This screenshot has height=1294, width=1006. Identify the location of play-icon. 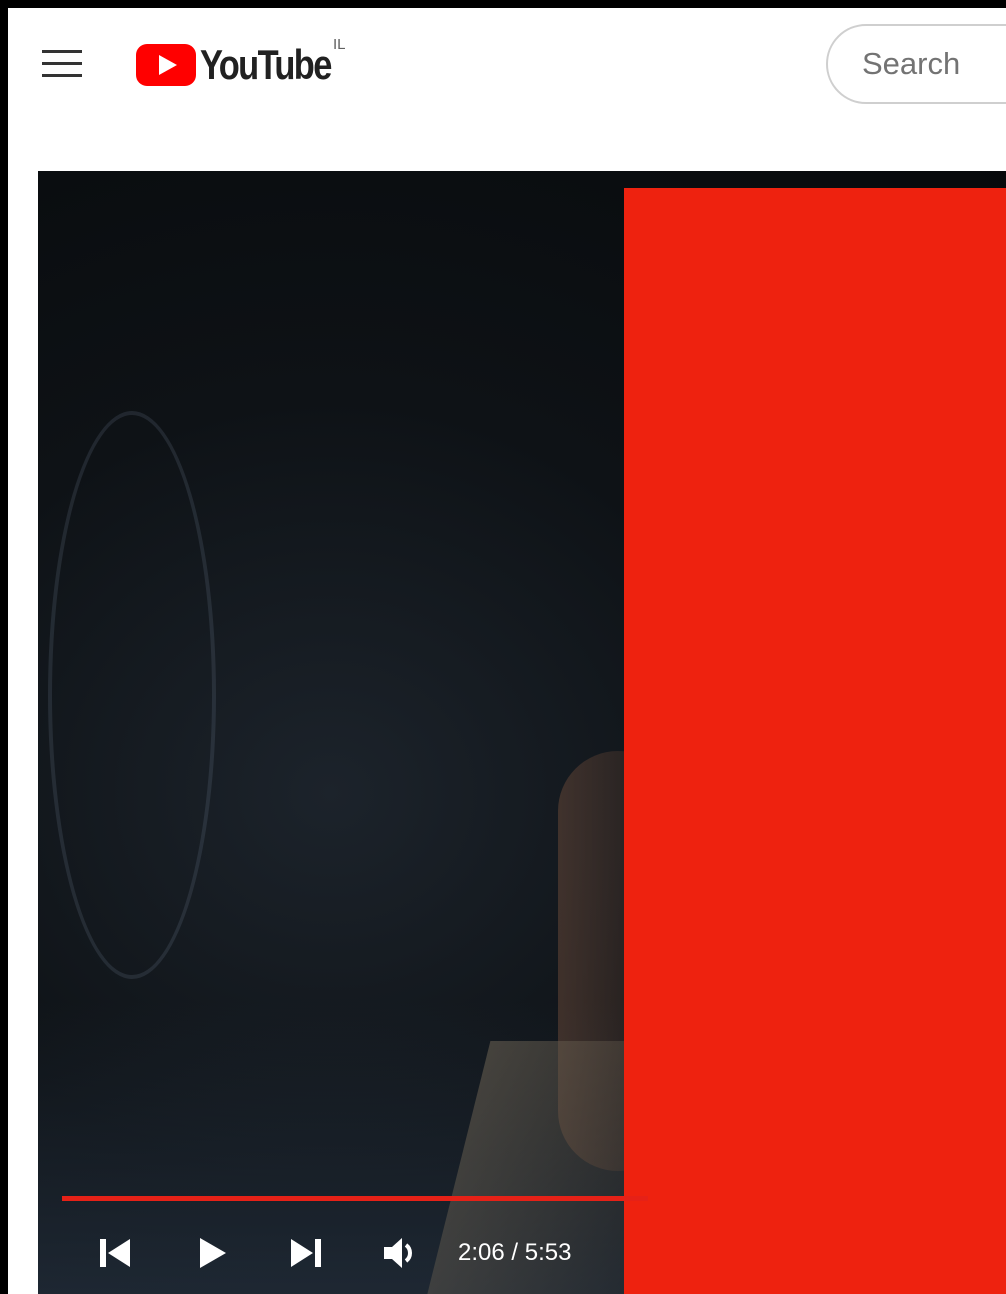
(213, 1253).